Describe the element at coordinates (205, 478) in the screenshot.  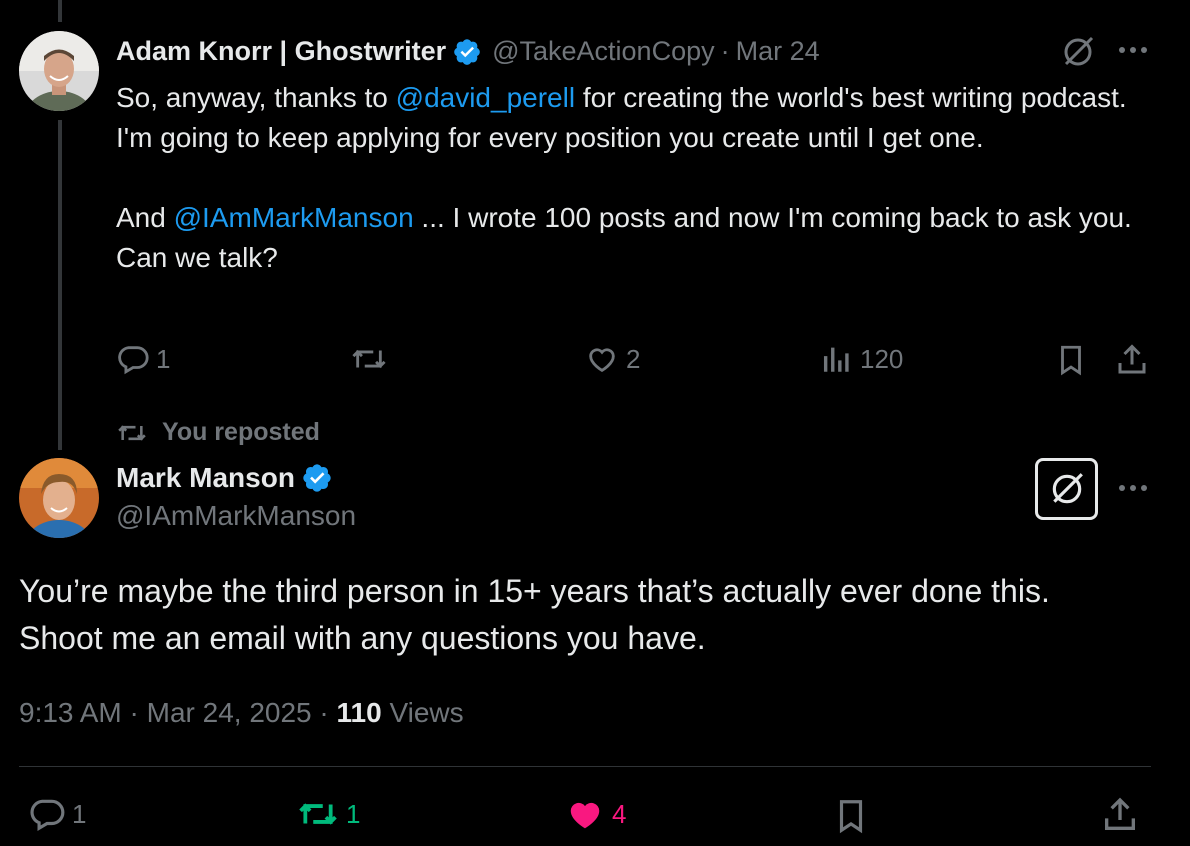
I see `main-author-name: Mark Manson` at that location.